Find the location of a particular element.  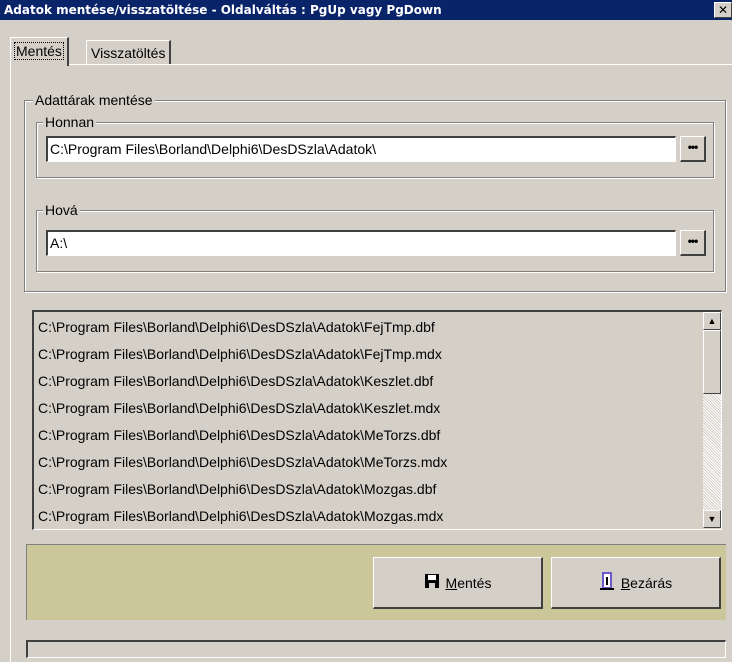

close-window-button: ✕ is located at coordinates (723, 10).